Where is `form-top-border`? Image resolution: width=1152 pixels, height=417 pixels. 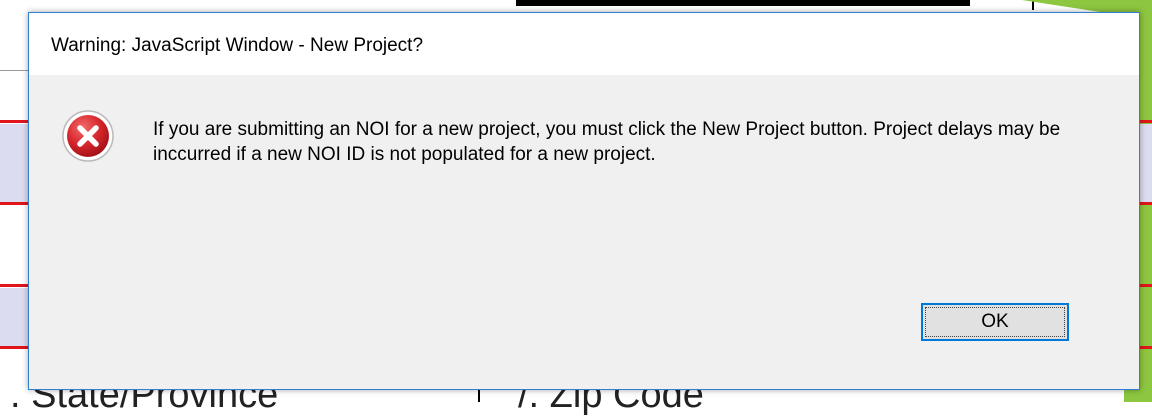
form-top-border is located at coordinates (743, 3).